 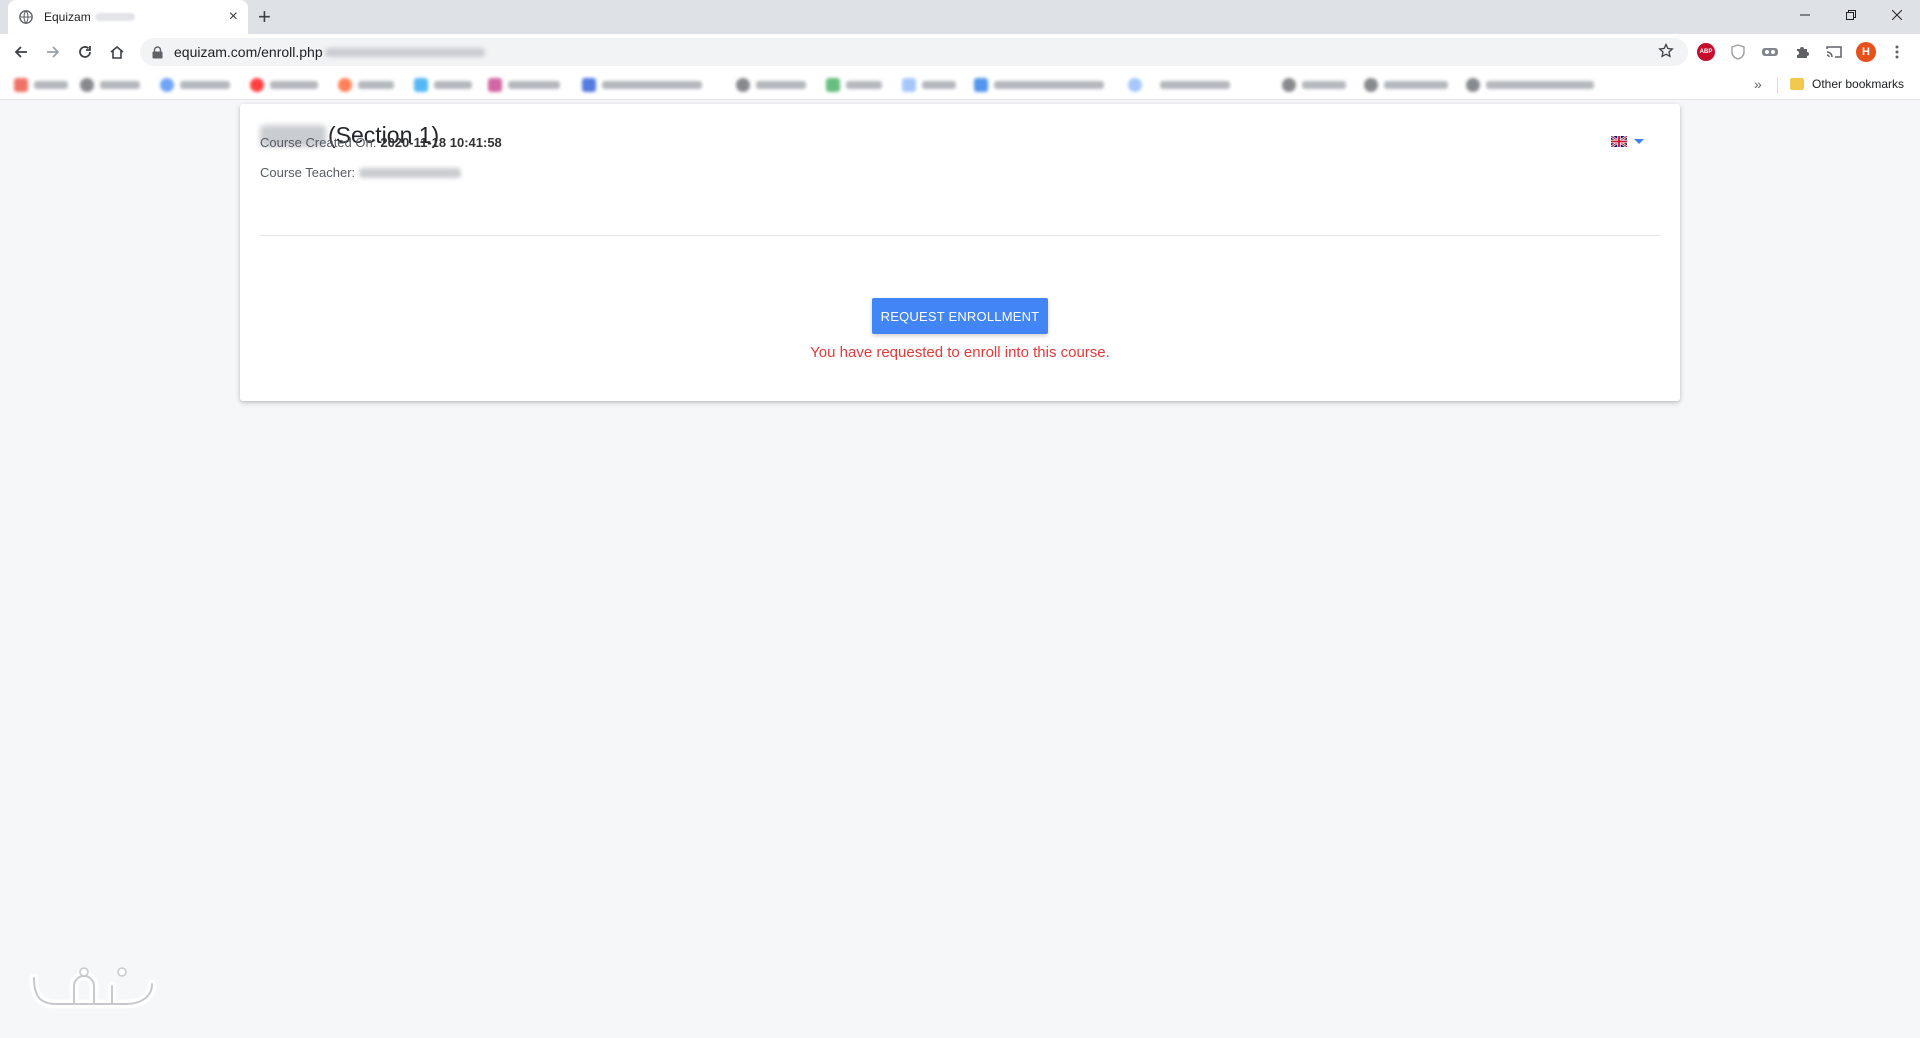 I want to click on home-icon, so click(x=117, y=52).